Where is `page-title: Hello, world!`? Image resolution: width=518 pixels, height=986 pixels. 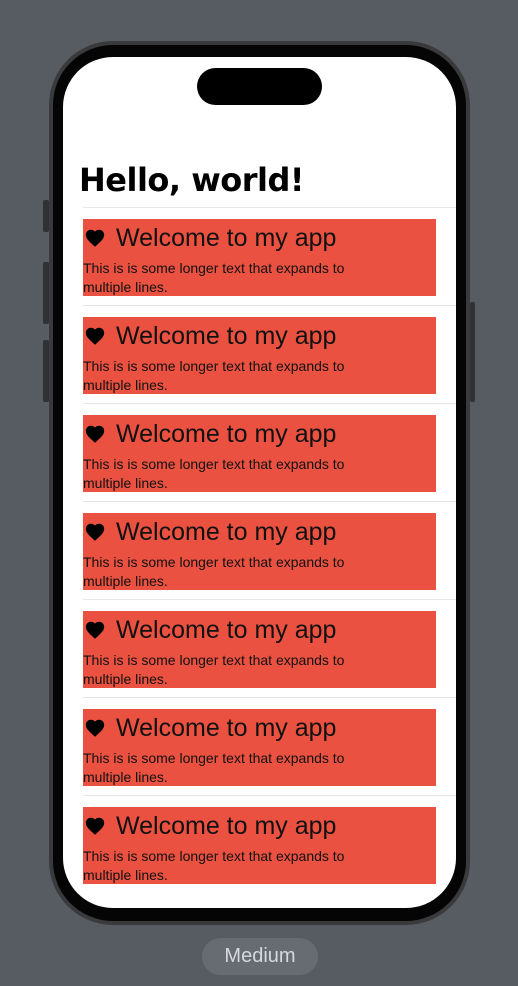
page-title: Hello, world! is located at coordinates (192, 180).